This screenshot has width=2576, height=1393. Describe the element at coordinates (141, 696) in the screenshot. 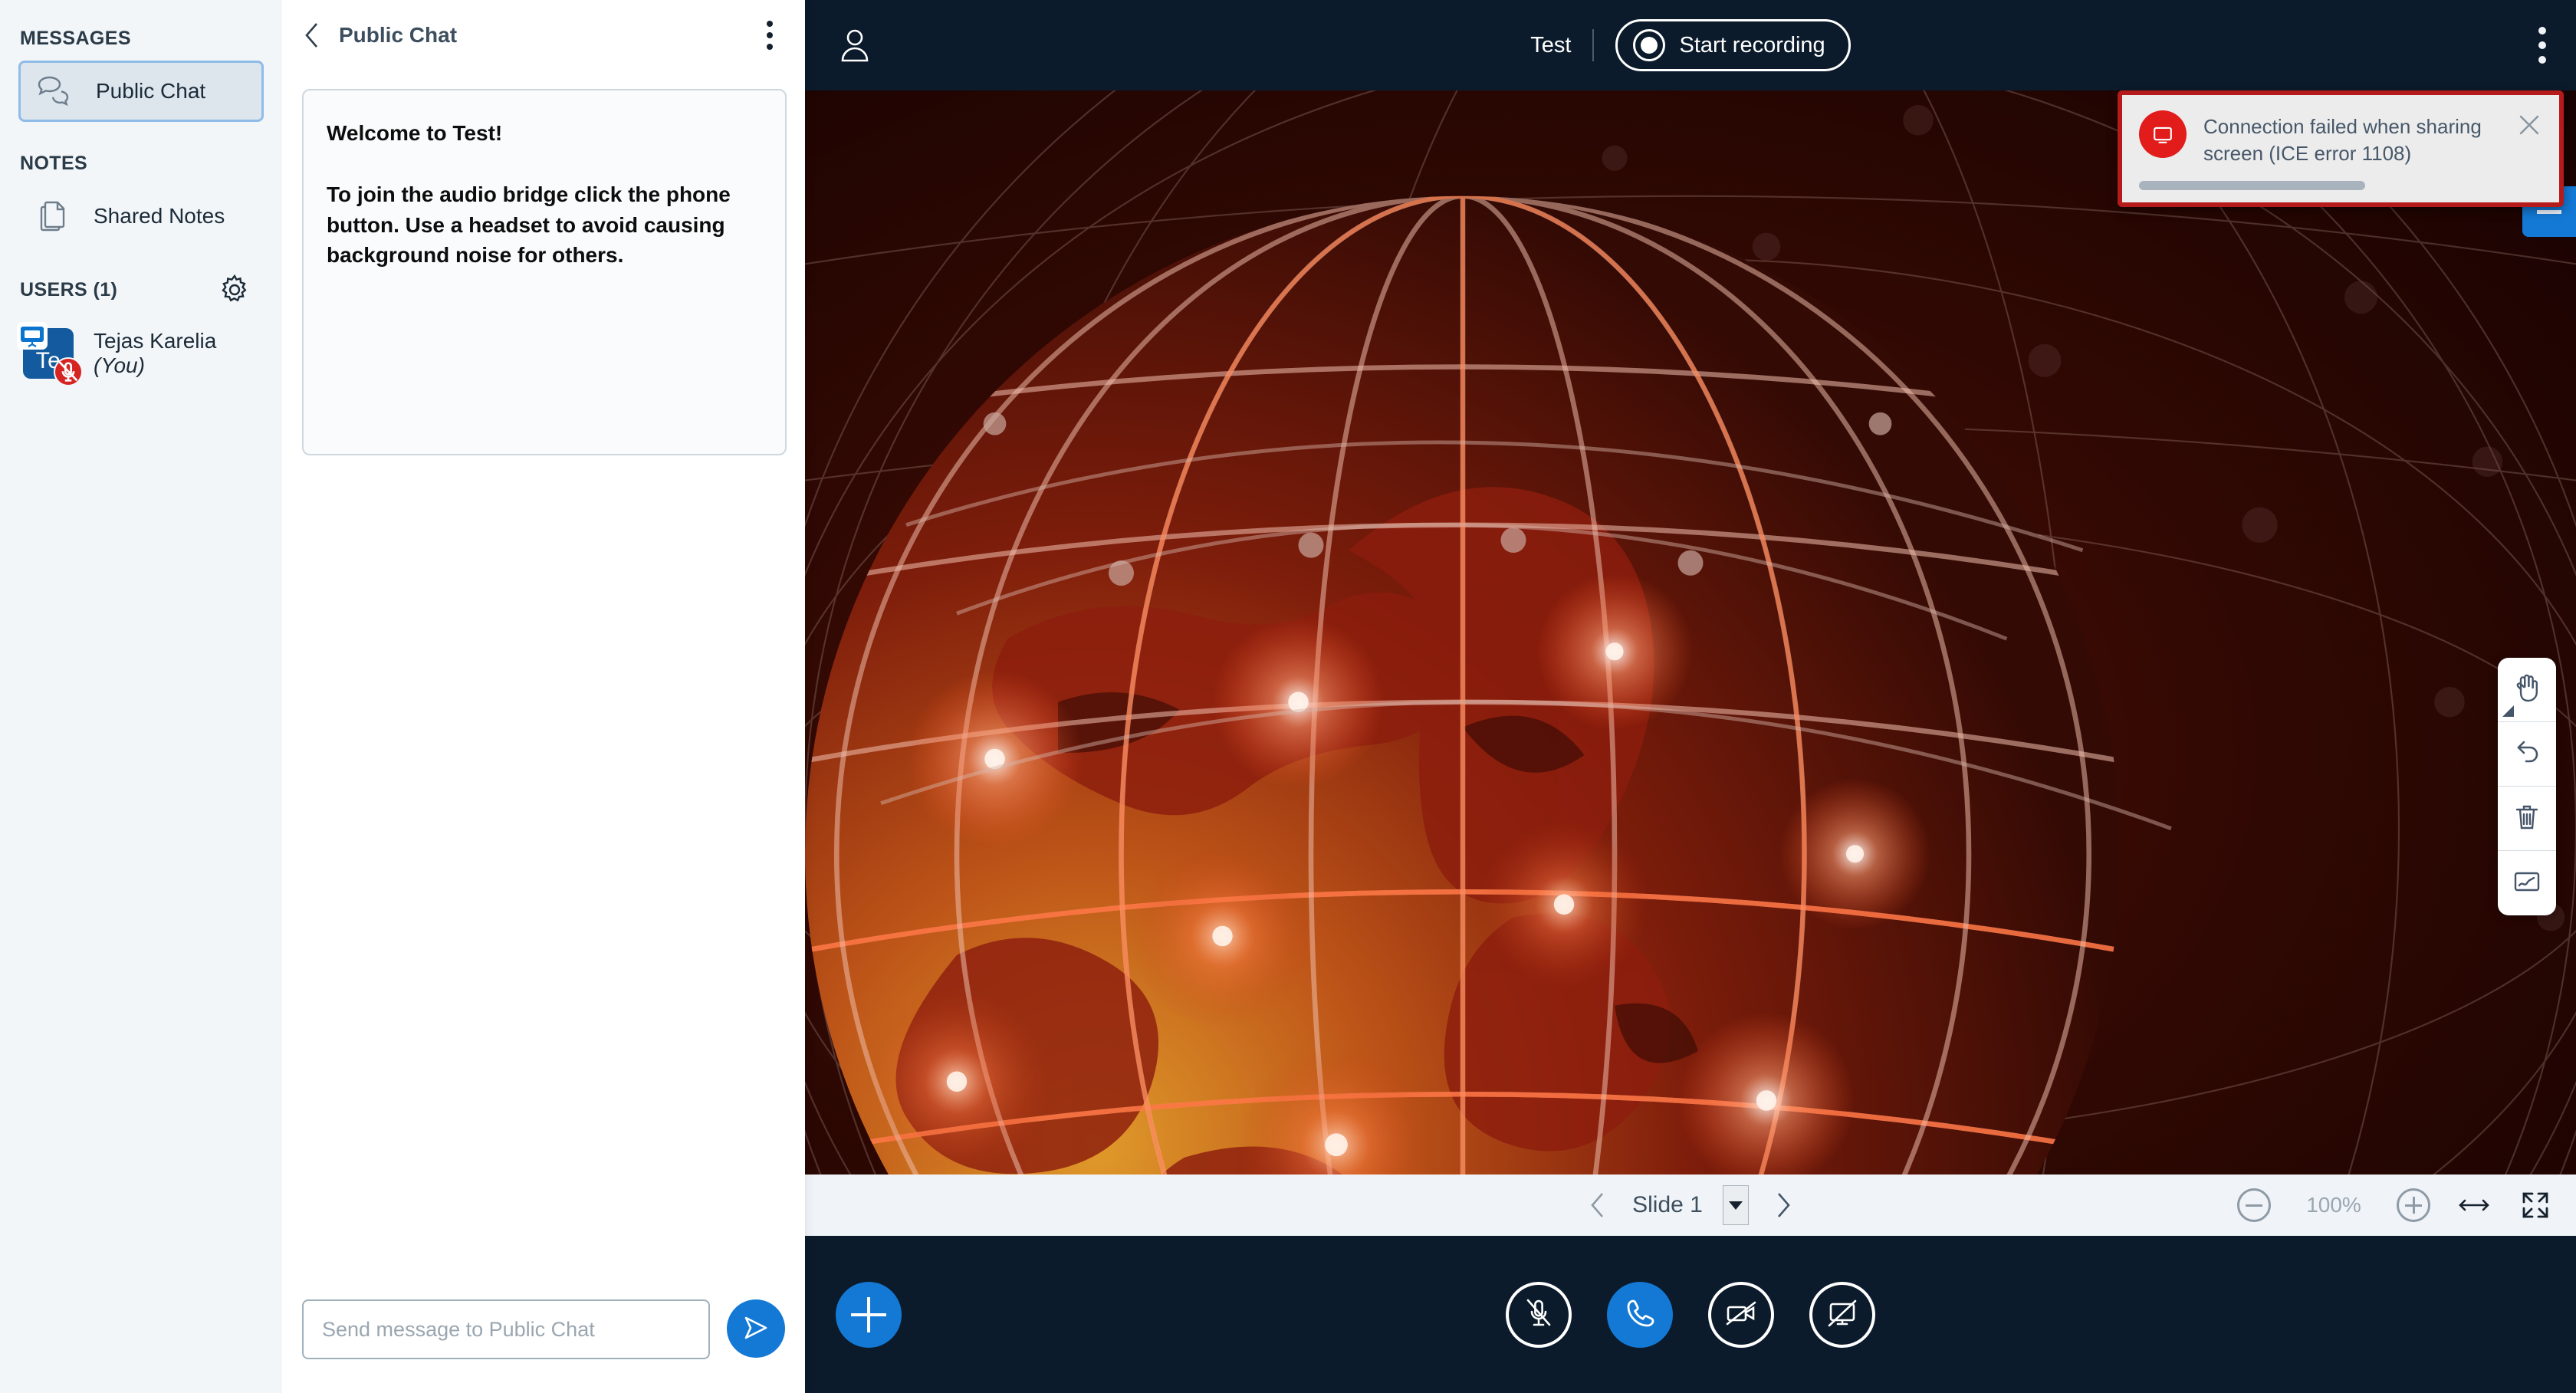

I see `sidebar-navigation: MESSAGES Public Chat NOTES Shared Notes` at that location.